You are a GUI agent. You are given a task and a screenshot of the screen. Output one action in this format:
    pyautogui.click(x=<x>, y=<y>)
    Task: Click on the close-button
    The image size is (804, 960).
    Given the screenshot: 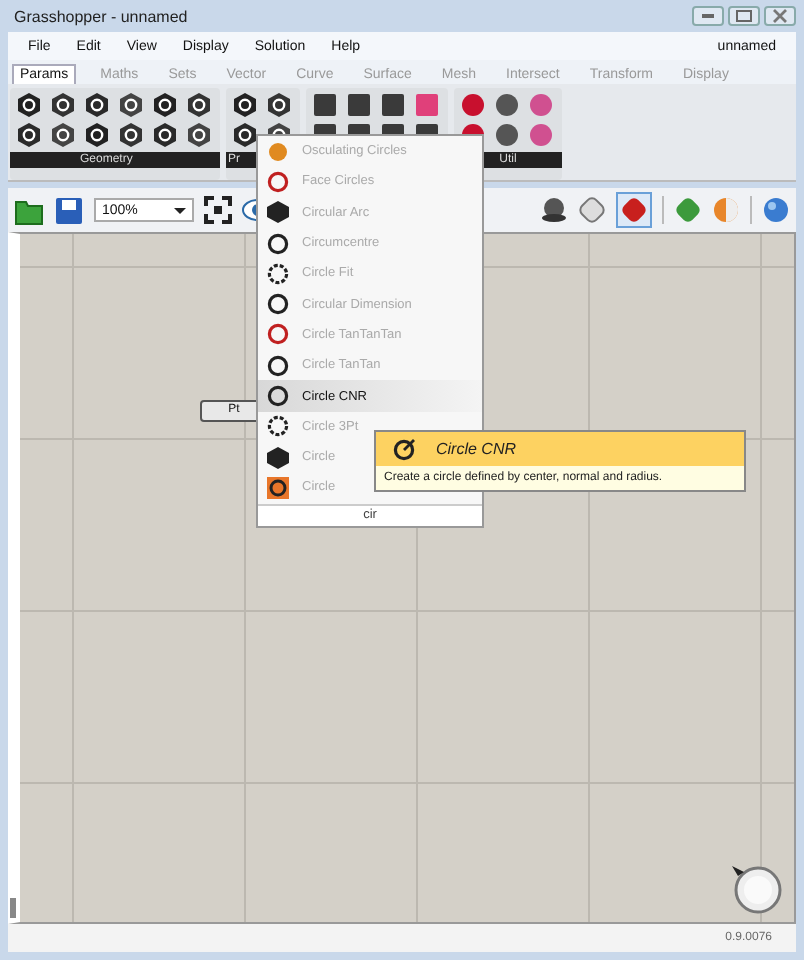 What is the action you would take?
    pyautogui.click(x=780, y=16)
    